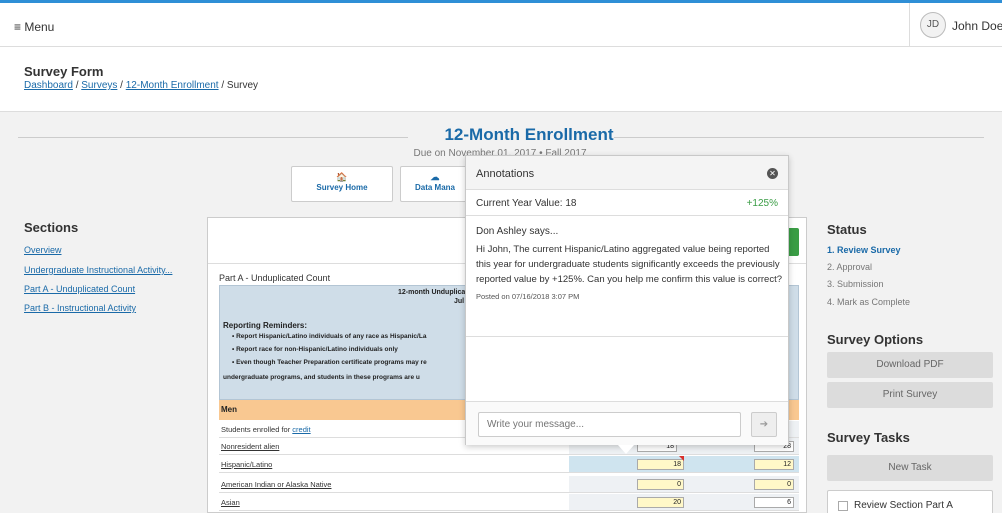  Describe the element at coordinates (847, 229) in the screenshot. I see `status-heading: Status` at that location.